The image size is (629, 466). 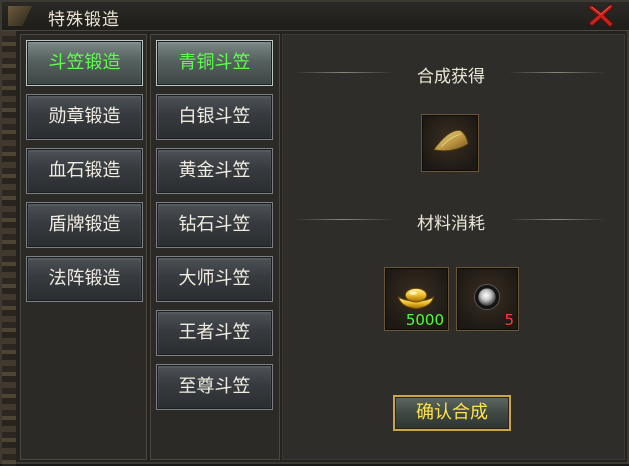 I want to click on item-button-gold-hat: 黄金斗笠, so click(x=214, y=171).